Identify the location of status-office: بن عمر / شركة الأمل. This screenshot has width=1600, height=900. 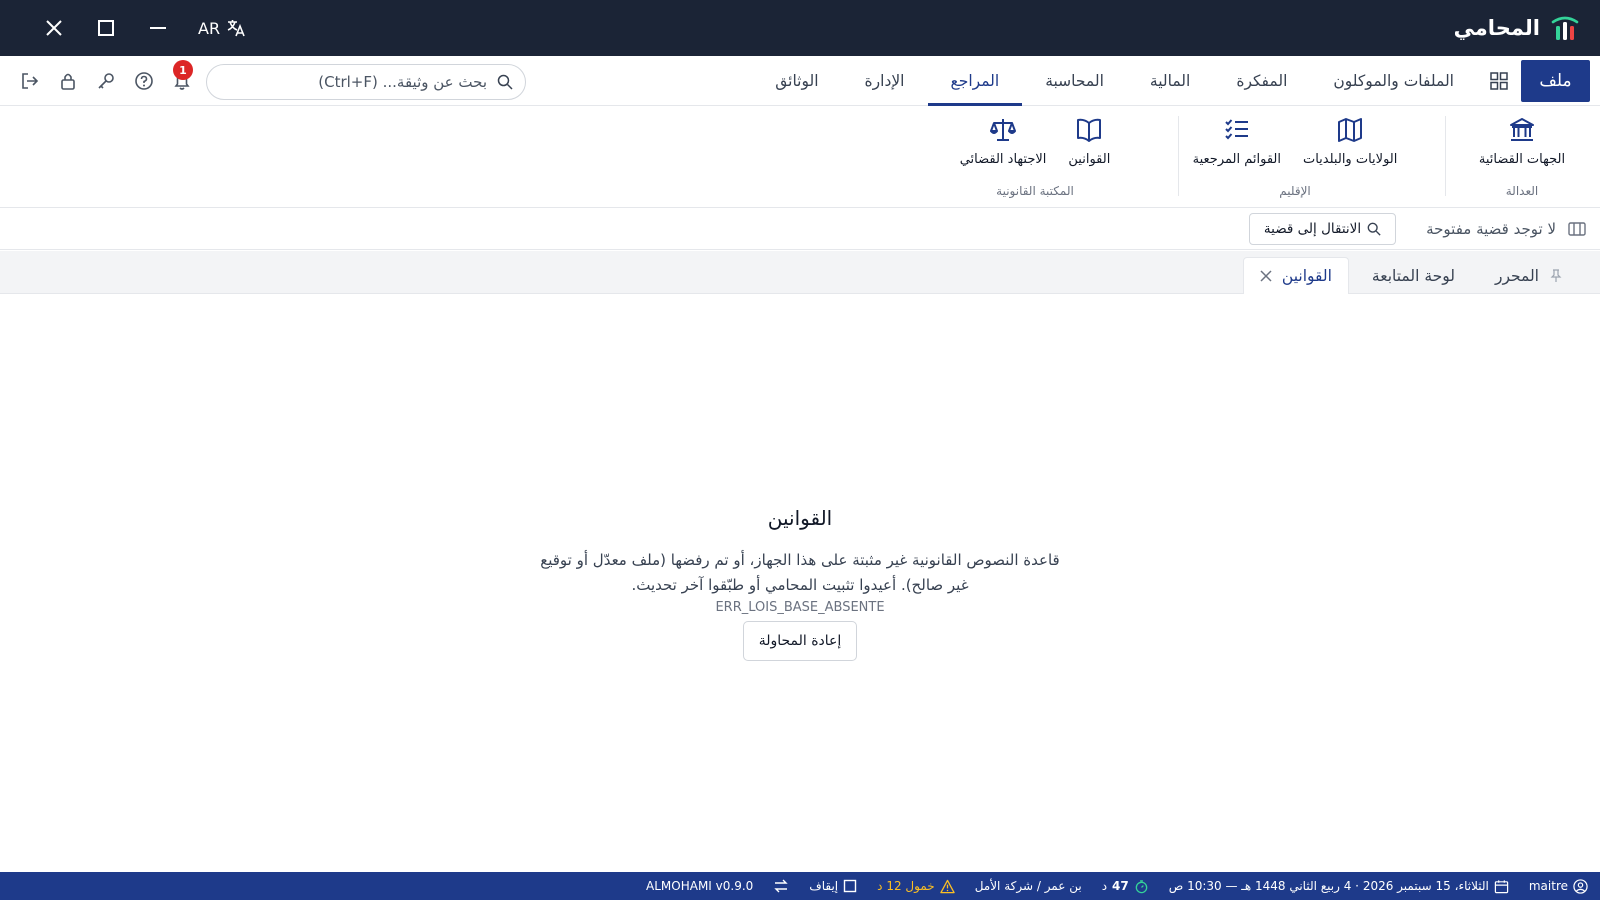
(1028, 886).